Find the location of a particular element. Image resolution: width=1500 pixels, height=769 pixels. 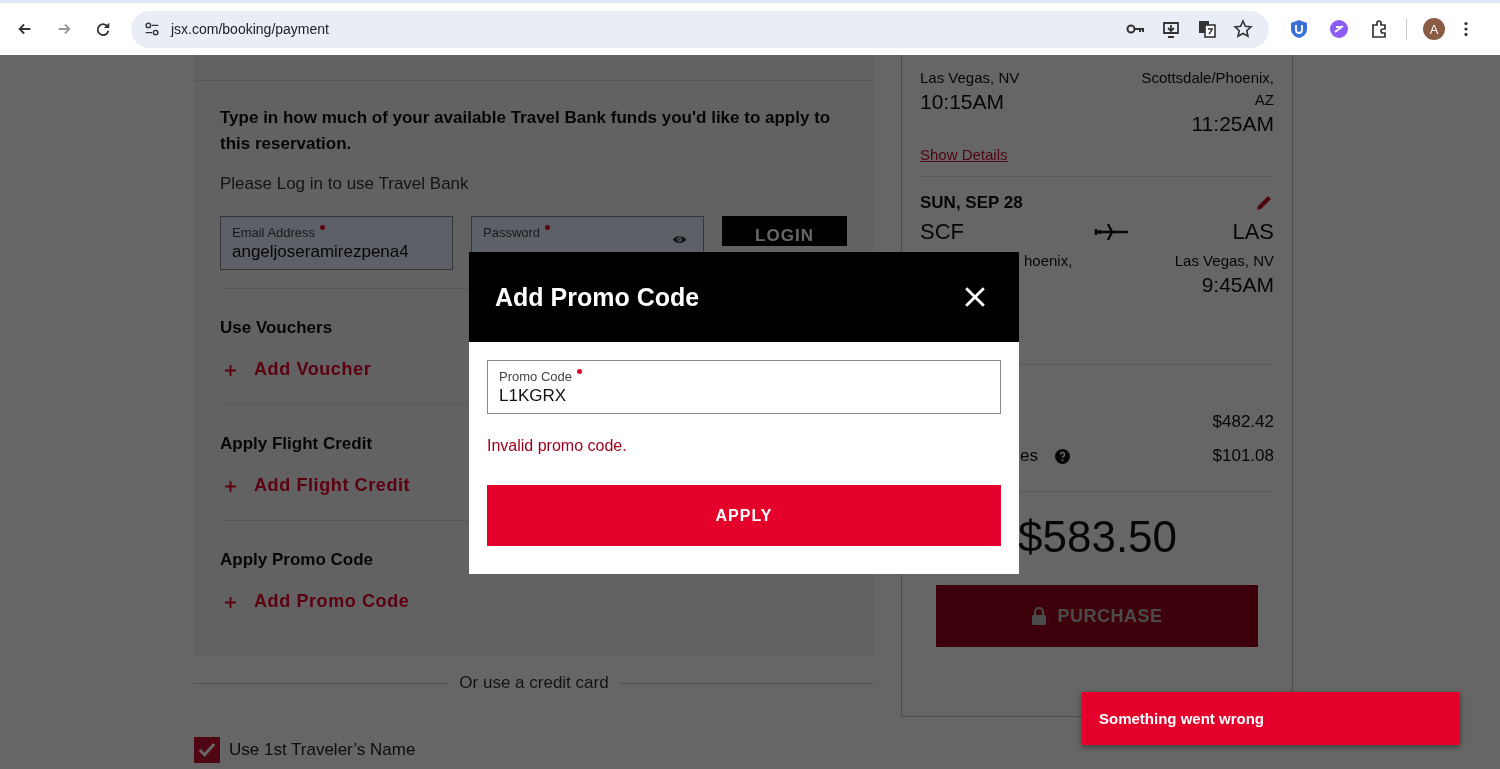

shield-icon is located at coordinates (1299, 29).